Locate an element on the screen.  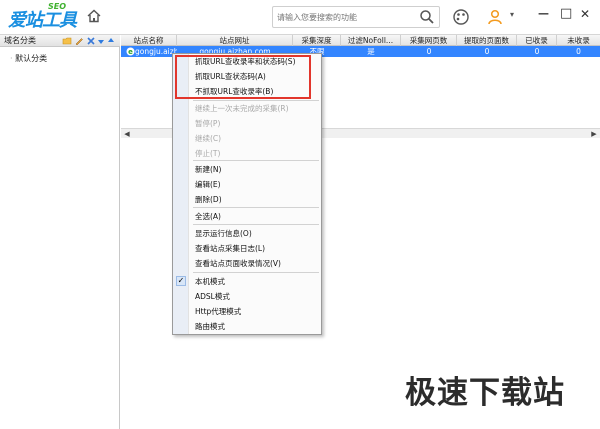
cell-indexed: 0 is located at coordinates (537, 51).